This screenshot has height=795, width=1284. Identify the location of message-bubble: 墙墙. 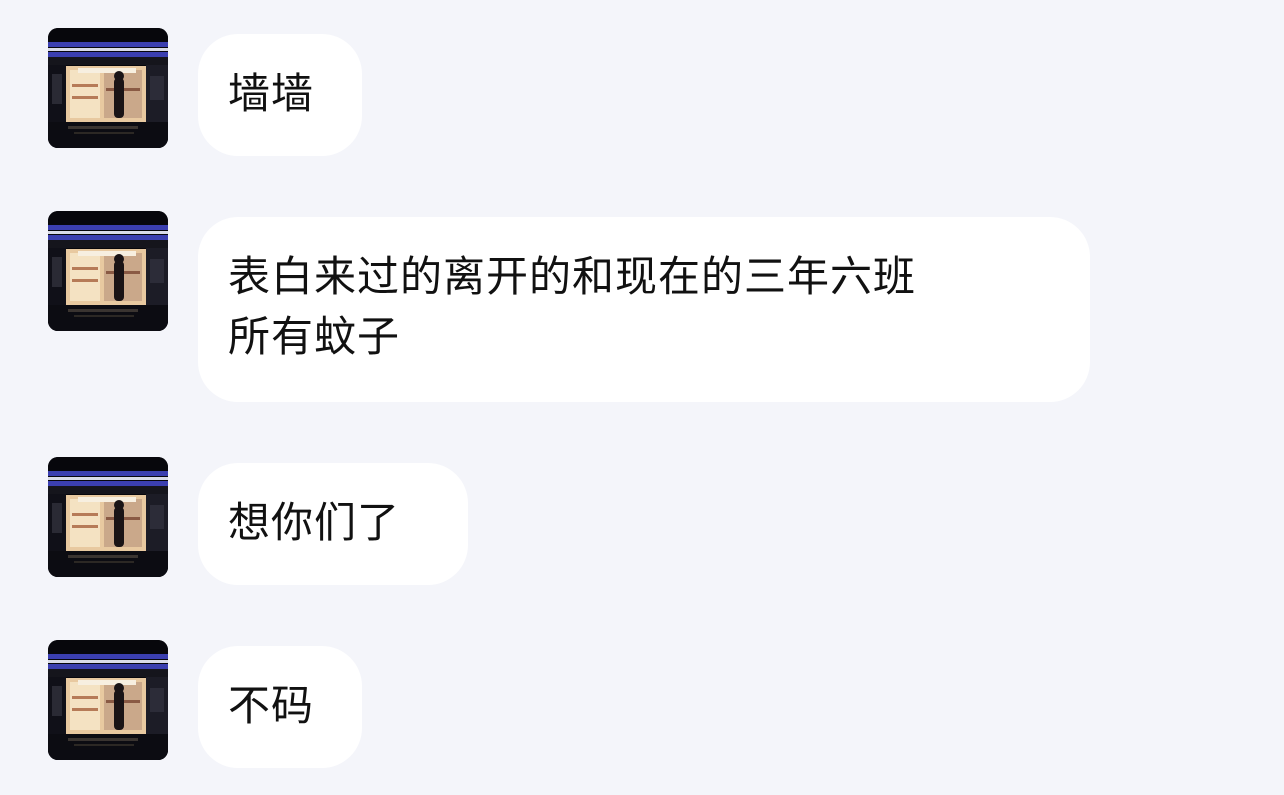
(280, 95).